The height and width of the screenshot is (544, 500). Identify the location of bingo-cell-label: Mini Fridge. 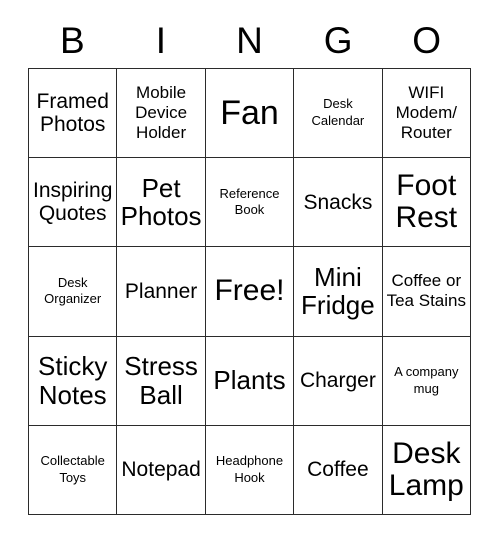
(338, 291).